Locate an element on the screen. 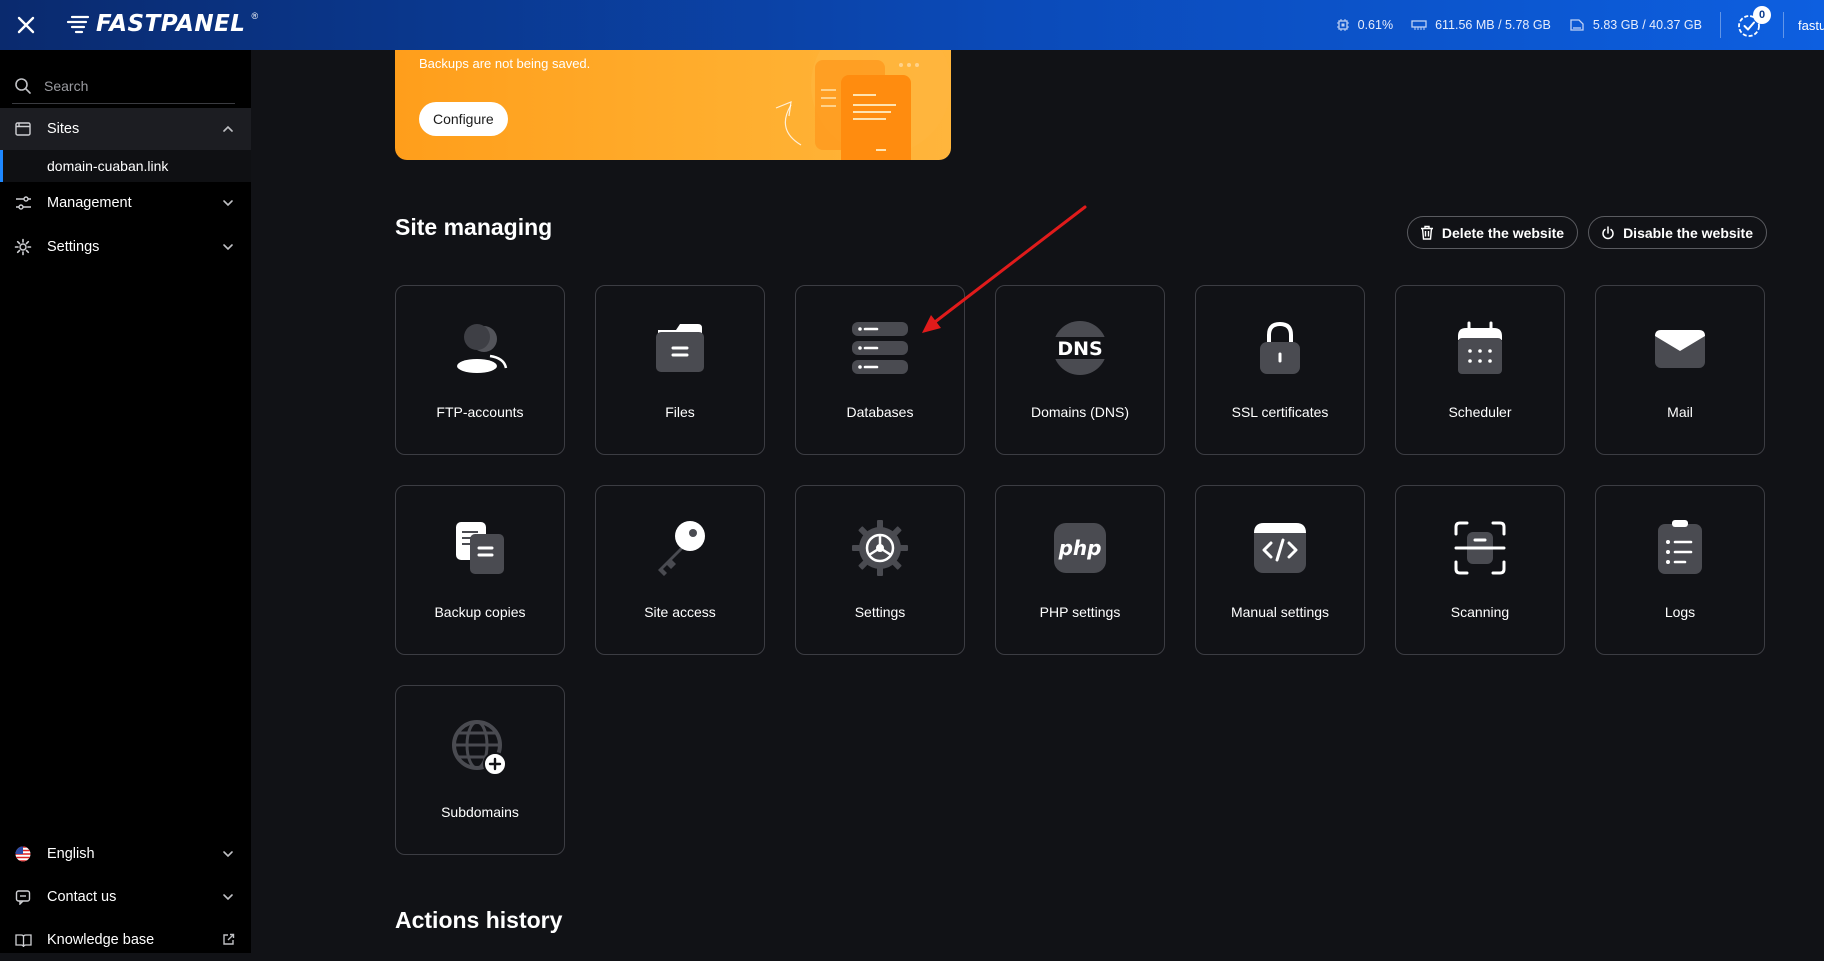 The image size is (1824, 961). lock-icon is located at coordinates (1280, 347).